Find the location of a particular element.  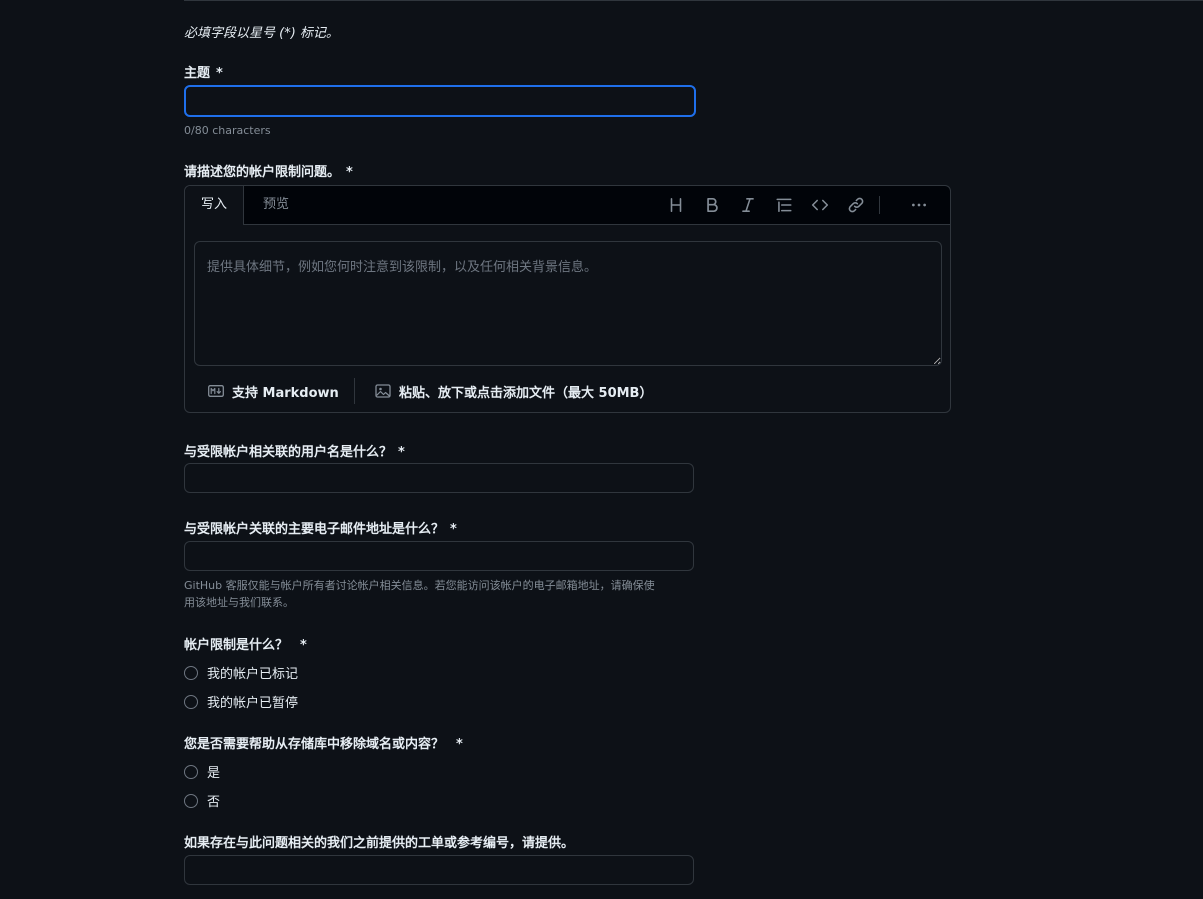

removal-label: 您是否需要帮助从存储库中移除域名或内容？ * is located at coordinates (323, 742).